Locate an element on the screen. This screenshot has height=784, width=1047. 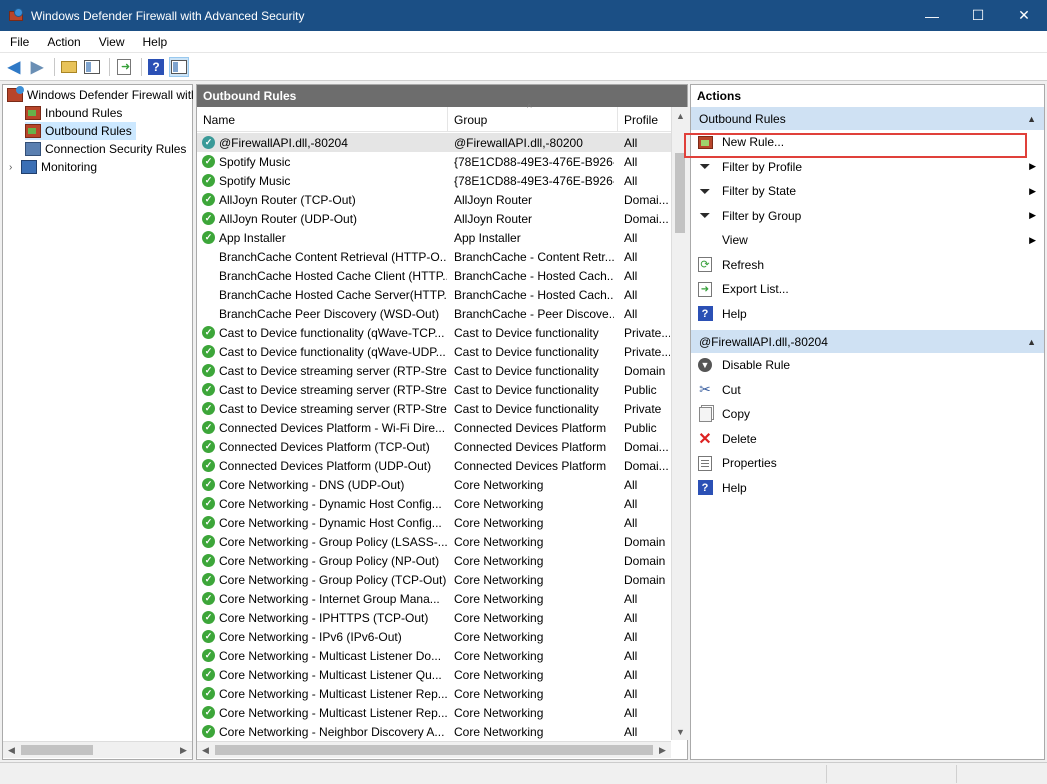
delete-icon: ✕ is located at coordinates (705, 439).